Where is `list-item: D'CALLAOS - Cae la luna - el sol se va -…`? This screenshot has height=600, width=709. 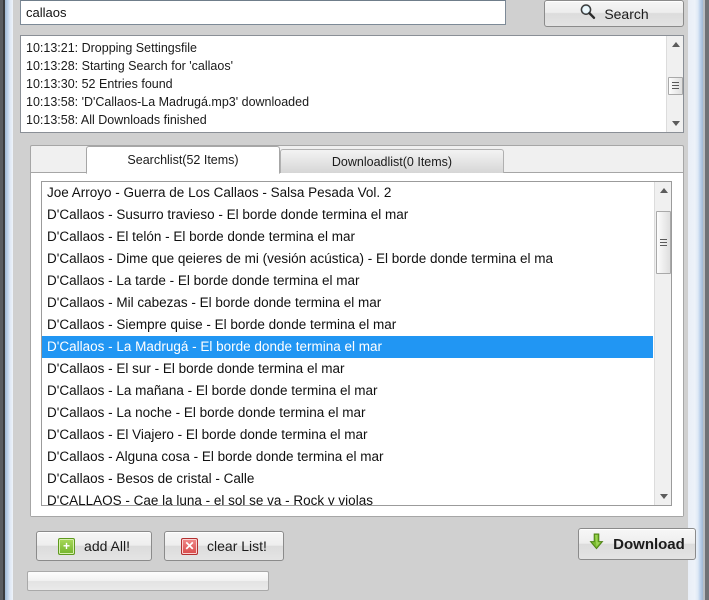
list-item: D'CALLAOS - Cae la luna - el sol se va -… is located at coordinates (347, 497).